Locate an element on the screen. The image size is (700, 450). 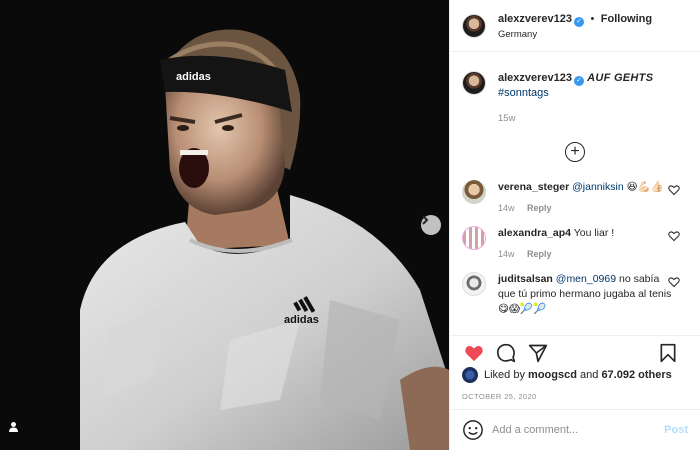
add-comment-bar: Post is located at coordinates (575, 429).